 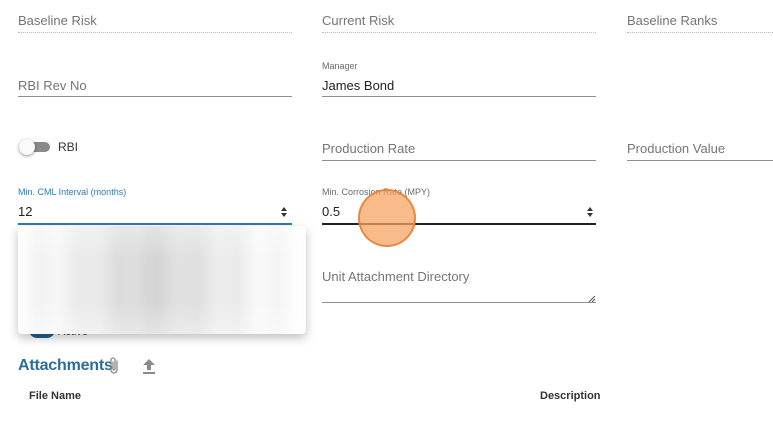 What do you see at coordinates (369, 148) in the screenshot?
I see `production-rate-placeholder: Production Rate` at bounding box center [369, 148].